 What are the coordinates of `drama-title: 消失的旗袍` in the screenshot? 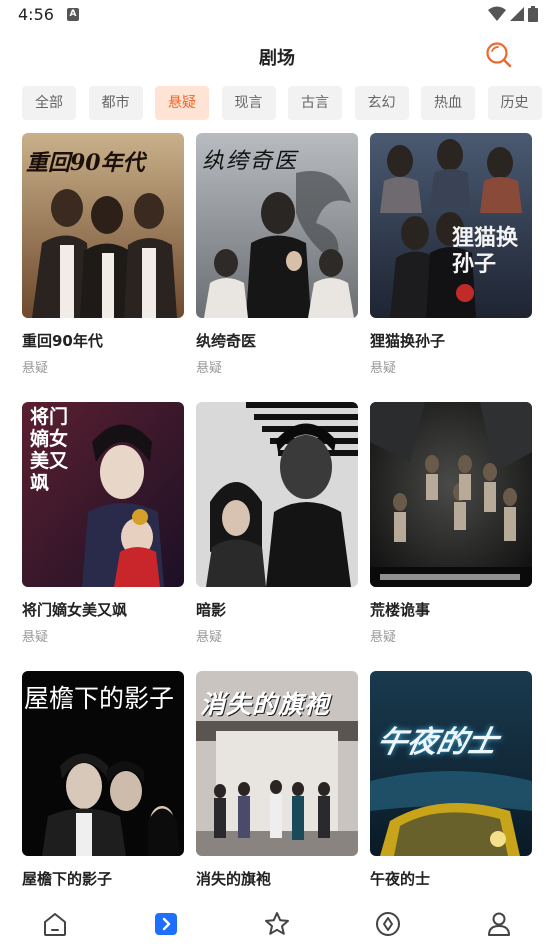 It's located at (234, 879).